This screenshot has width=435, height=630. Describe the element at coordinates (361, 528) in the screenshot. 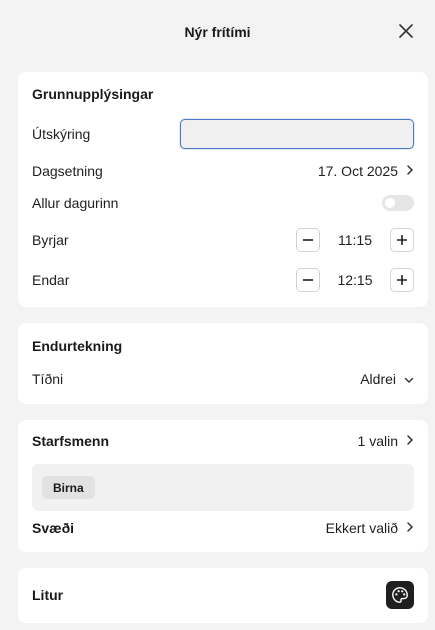

I see `area-value: Ekkert valið` at that location.